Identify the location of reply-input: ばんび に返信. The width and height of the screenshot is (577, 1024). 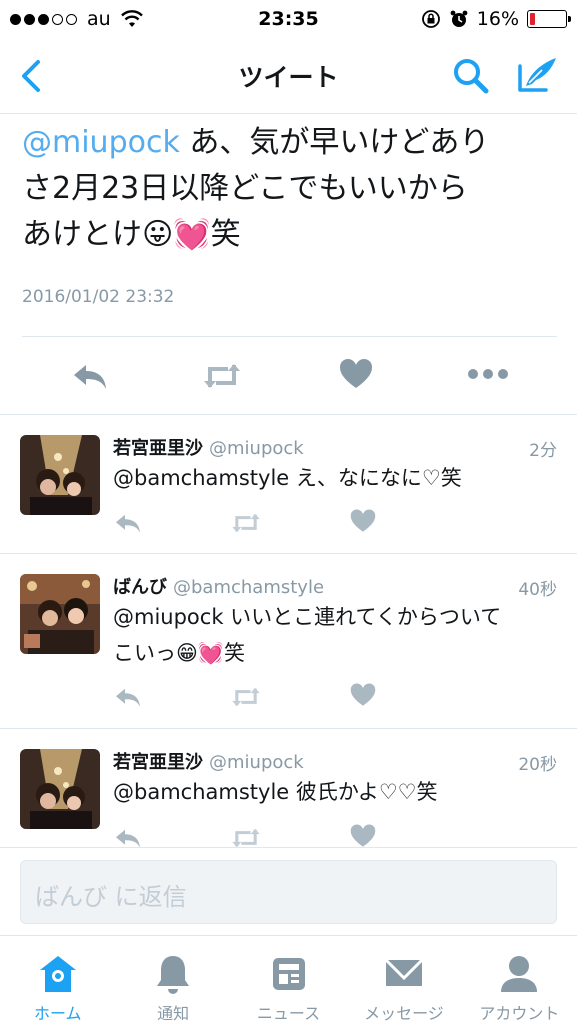
(288, 892).